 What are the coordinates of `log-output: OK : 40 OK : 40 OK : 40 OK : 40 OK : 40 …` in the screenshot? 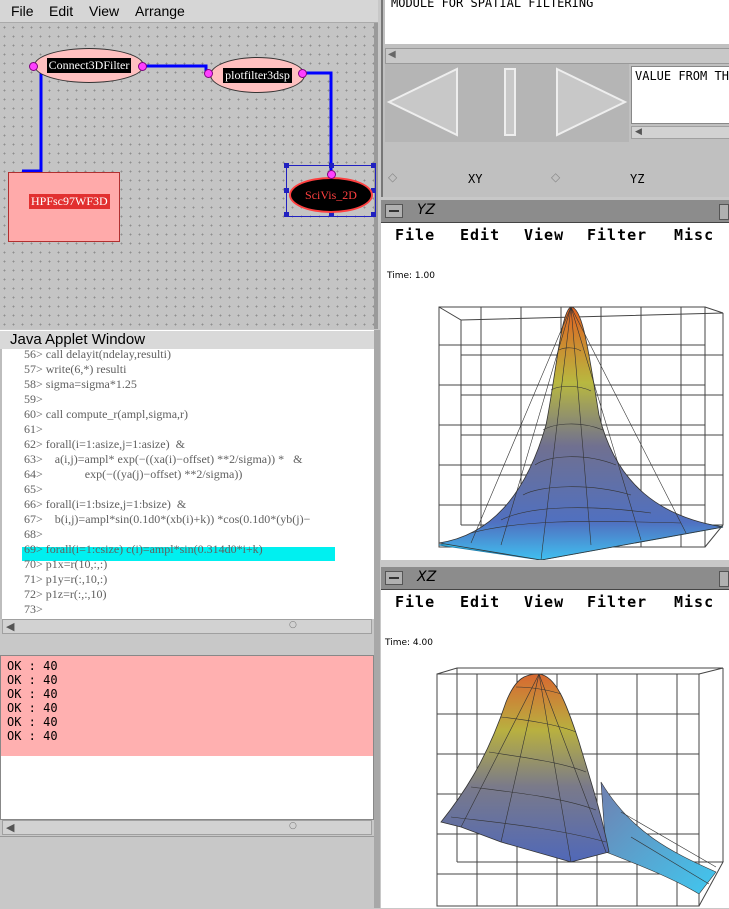 It's located at (187, 737).